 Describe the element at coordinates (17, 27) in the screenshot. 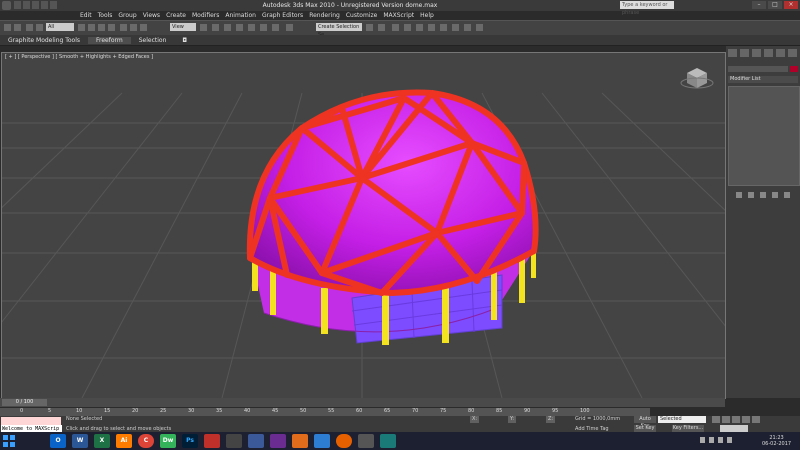

I see `redo-toolbar-icon` at that location.